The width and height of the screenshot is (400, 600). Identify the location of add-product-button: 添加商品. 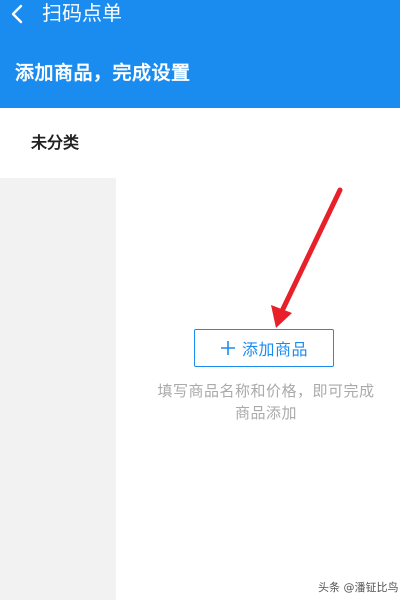
(264, 348).